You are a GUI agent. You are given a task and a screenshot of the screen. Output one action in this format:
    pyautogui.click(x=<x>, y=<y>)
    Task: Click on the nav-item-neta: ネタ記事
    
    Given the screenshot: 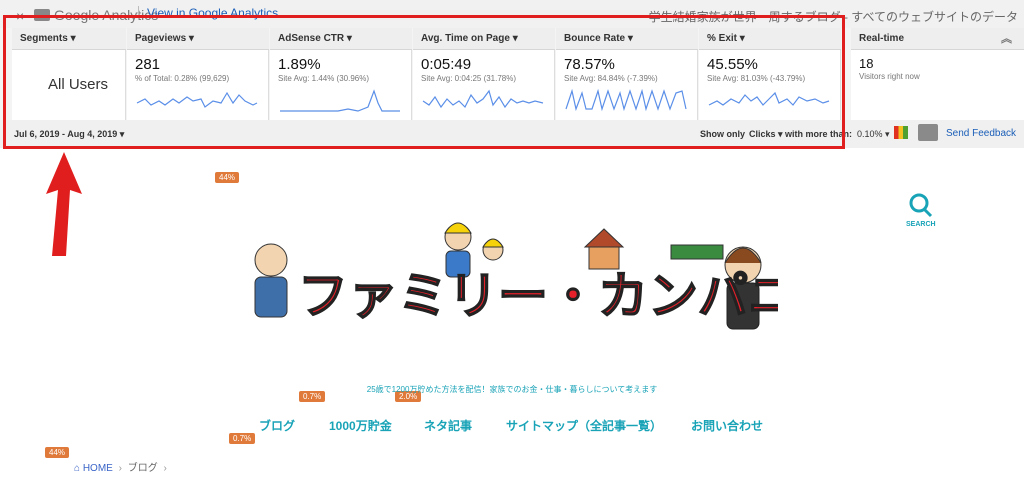 What is the action you would take?
    pyautogui.click(x=448, y=425)
    